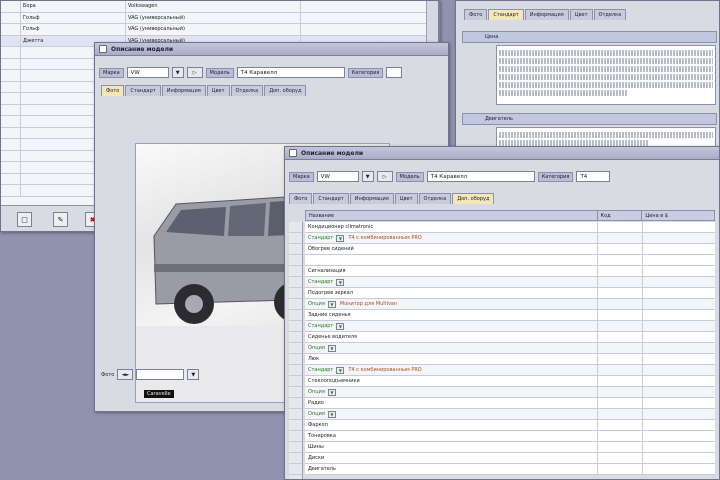 This screenshot has width=720, height=480. Describe the element at coordinates (24, 219) in the screenshot. I see `new-record-icon: □` at that location.